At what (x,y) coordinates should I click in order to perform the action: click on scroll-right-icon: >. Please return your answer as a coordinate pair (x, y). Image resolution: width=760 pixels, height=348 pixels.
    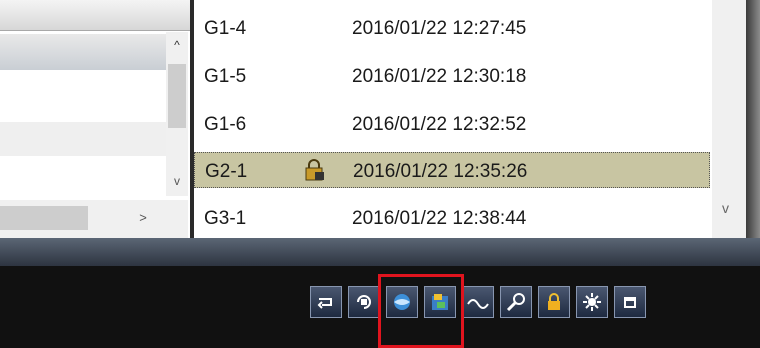
    Looking at the image, I should click on (143, 218).